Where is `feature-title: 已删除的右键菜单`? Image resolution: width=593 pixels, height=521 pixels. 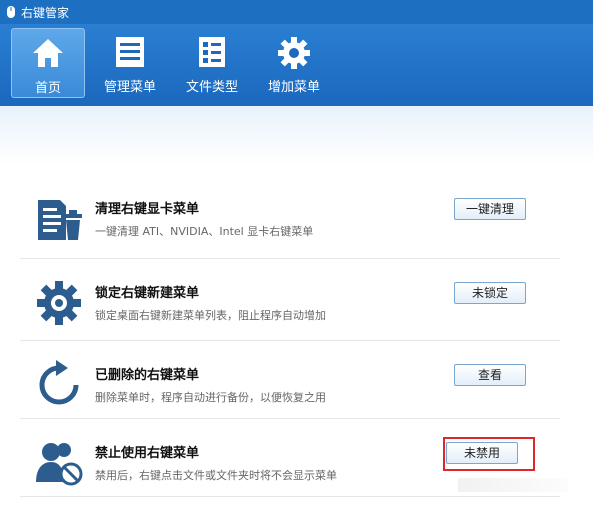 feature-title: 已删除的右键菜单 is located at coordinates (147, 375).